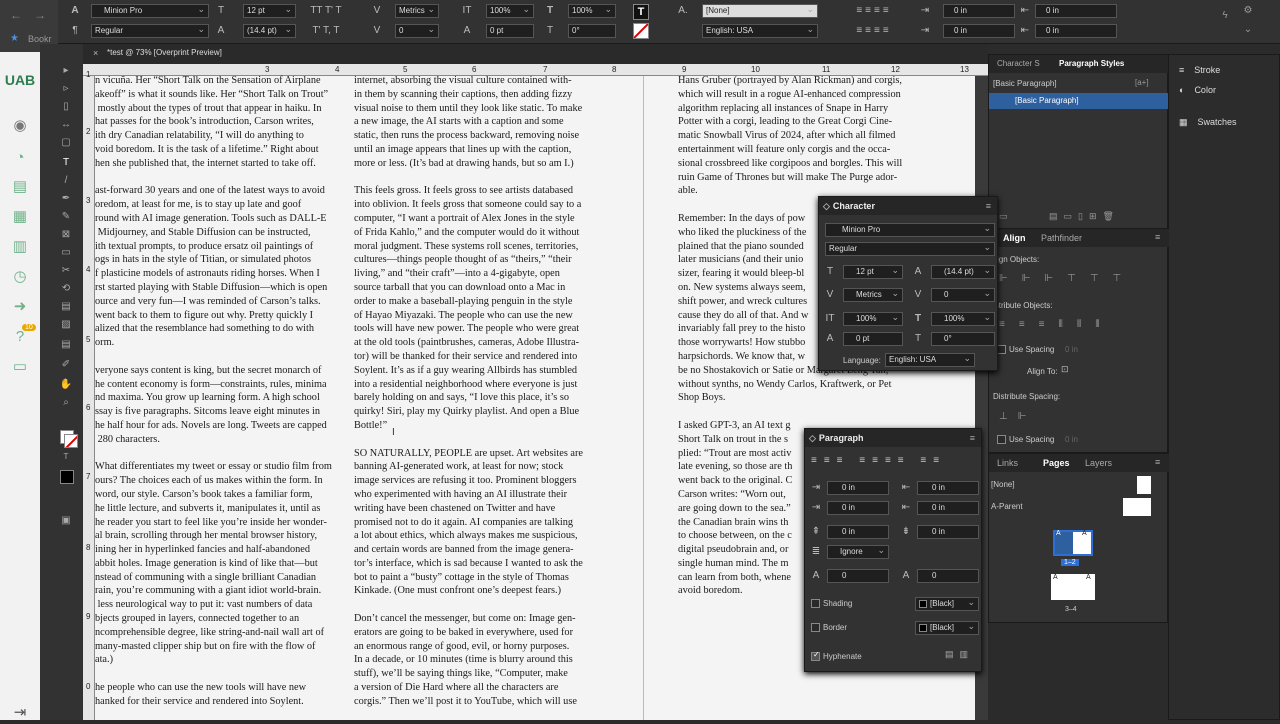 This screenshot has height=724, width=1280. What do you see at coordinates (66, 271) in the screenshot?
I see `scissors-tool-icon: ✂` at bounding box center [66, 271].